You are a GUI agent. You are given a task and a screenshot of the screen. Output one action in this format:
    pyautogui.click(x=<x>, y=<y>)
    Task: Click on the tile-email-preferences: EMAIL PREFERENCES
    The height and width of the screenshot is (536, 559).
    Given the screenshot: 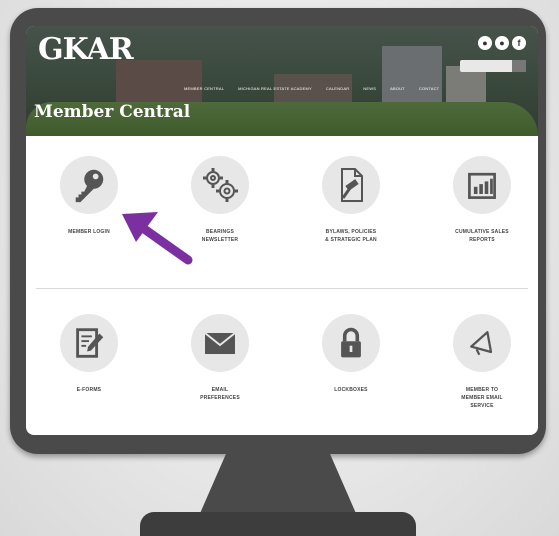 What is the action you would take?
    pyautogui.click(x=220, y=358)
    